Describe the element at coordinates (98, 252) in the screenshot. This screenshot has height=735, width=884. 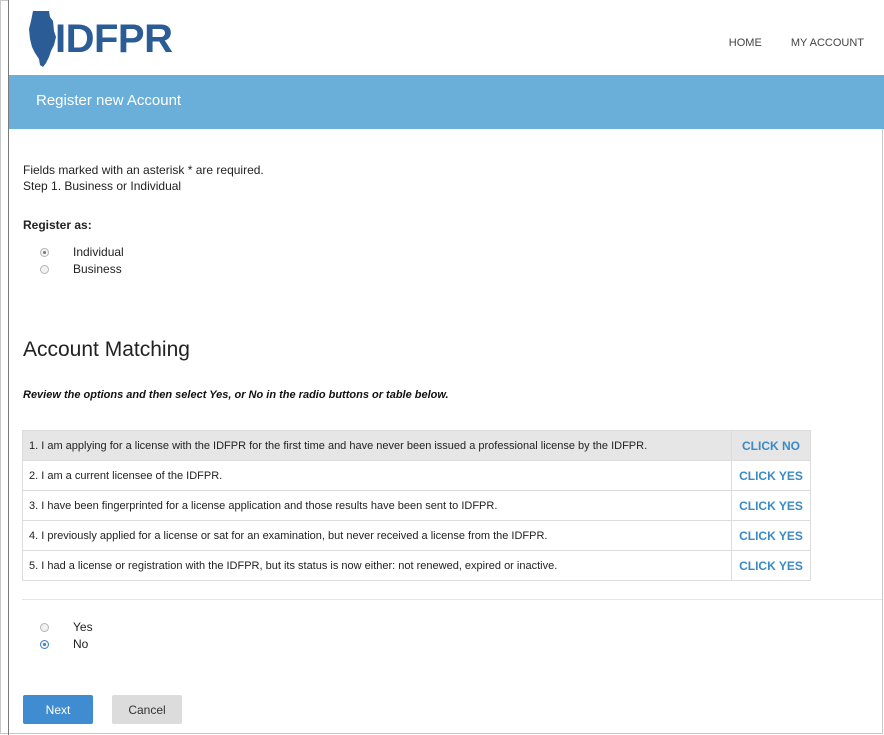
I see `individual-label: Individual` at that location.